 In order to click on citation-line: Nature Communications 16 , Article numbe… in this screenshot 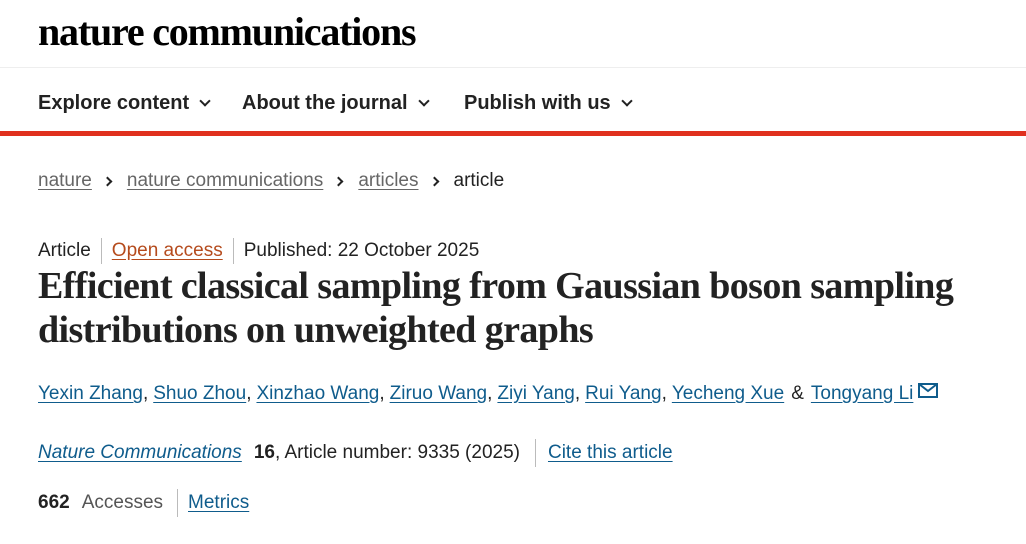, I will do `click(355, 453)`.